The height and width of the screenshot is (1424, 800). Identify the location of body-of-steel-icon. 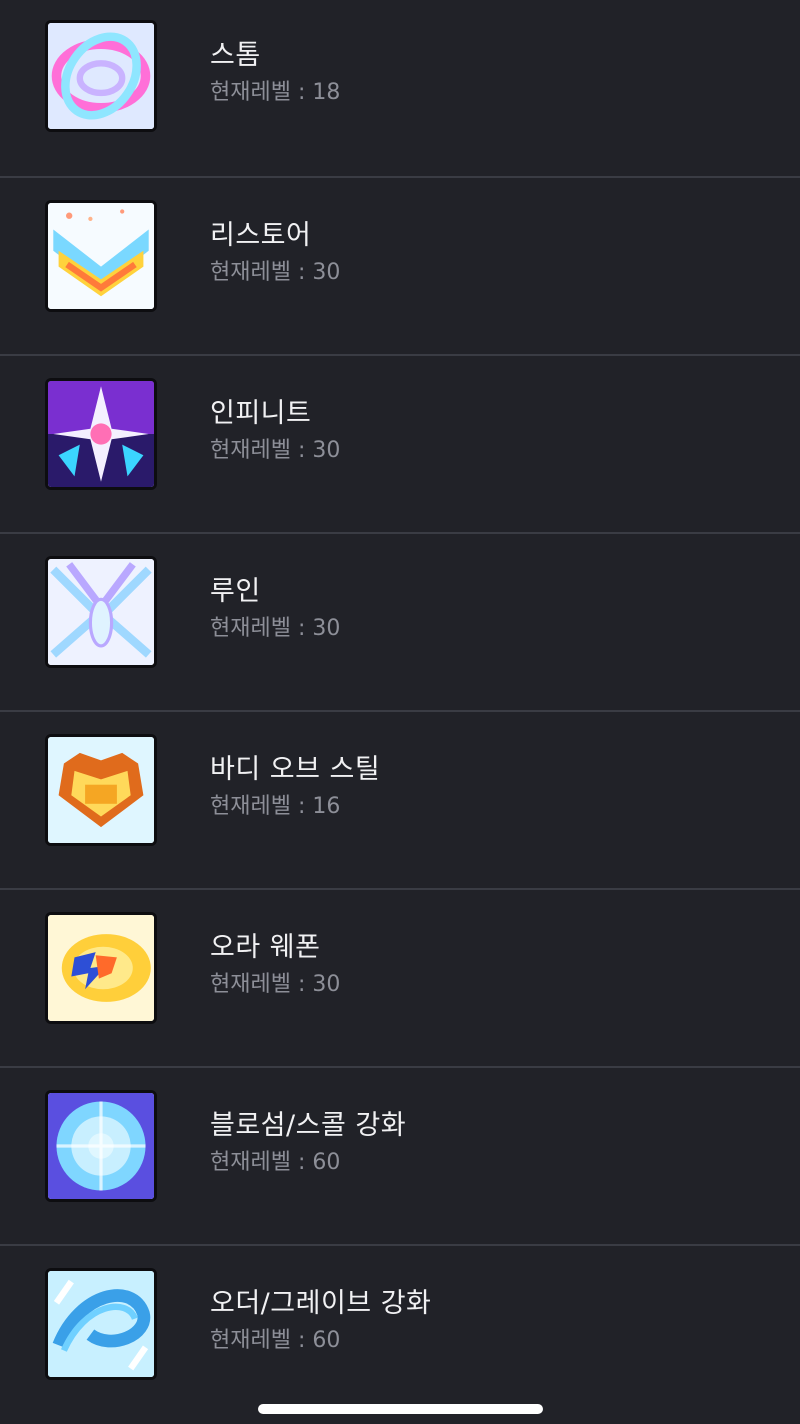
(101, 790).